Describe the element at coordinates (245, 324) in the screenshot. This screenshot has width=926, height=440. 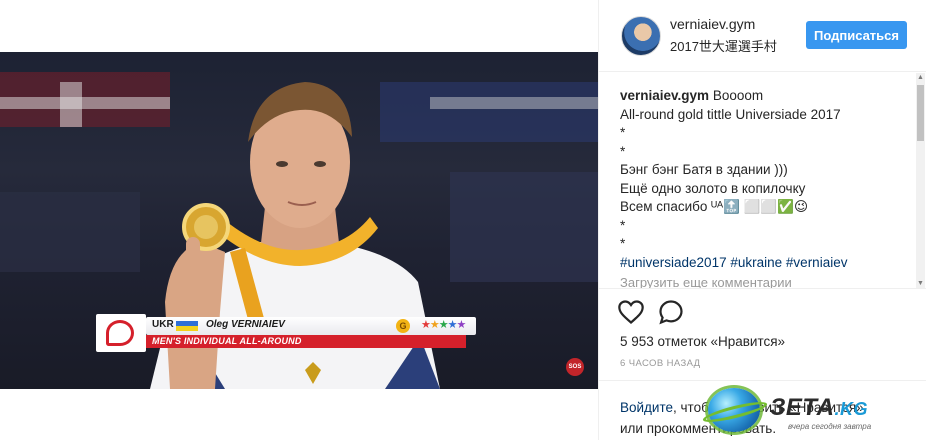
I see `tv-athlete-name: Oleg VERNIAIEV` at that location.